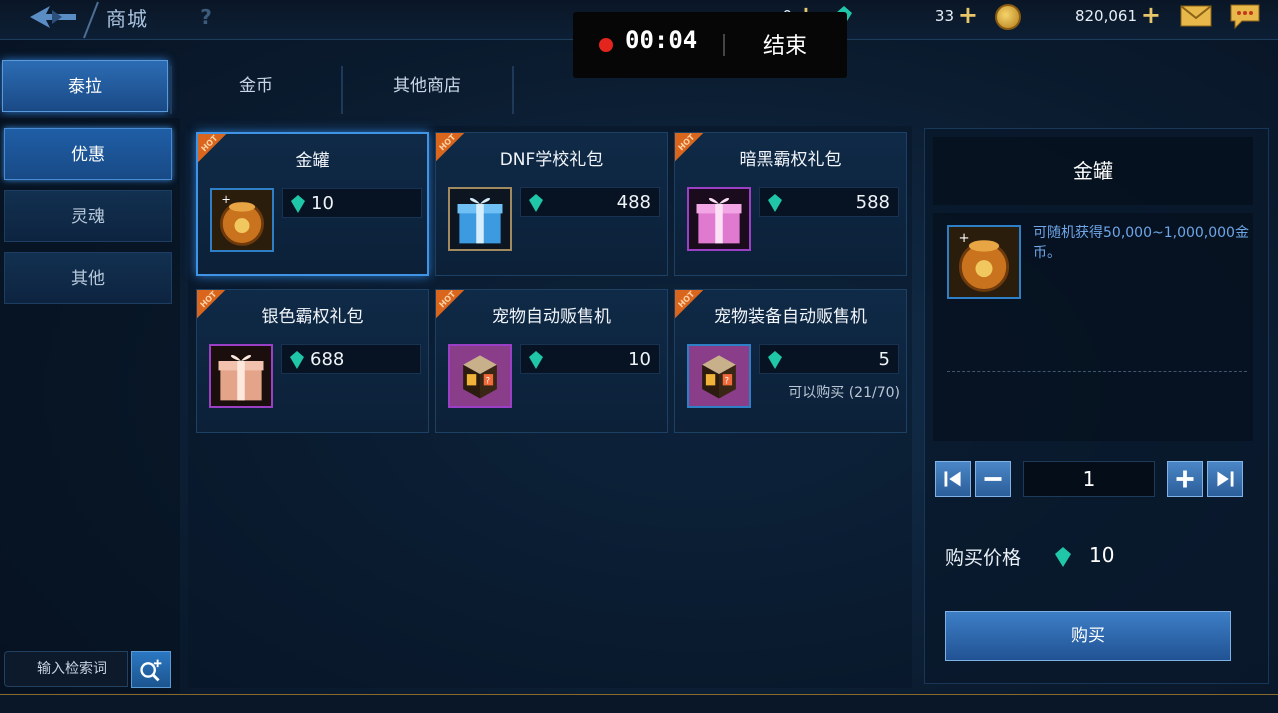  What do you see at coordinates (513, 90) in the screenshot?
I see `tab-divider` at bounding box center [513, 90].